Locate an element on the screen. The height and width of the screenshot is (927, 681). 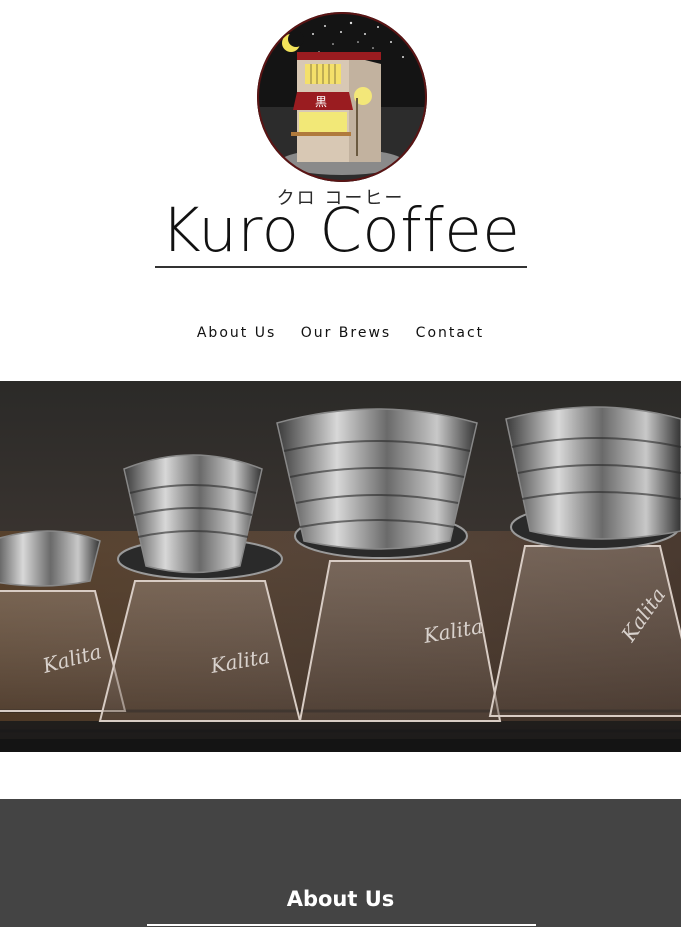
logo-emblem: 黒 is located at coordinates (342, 97).